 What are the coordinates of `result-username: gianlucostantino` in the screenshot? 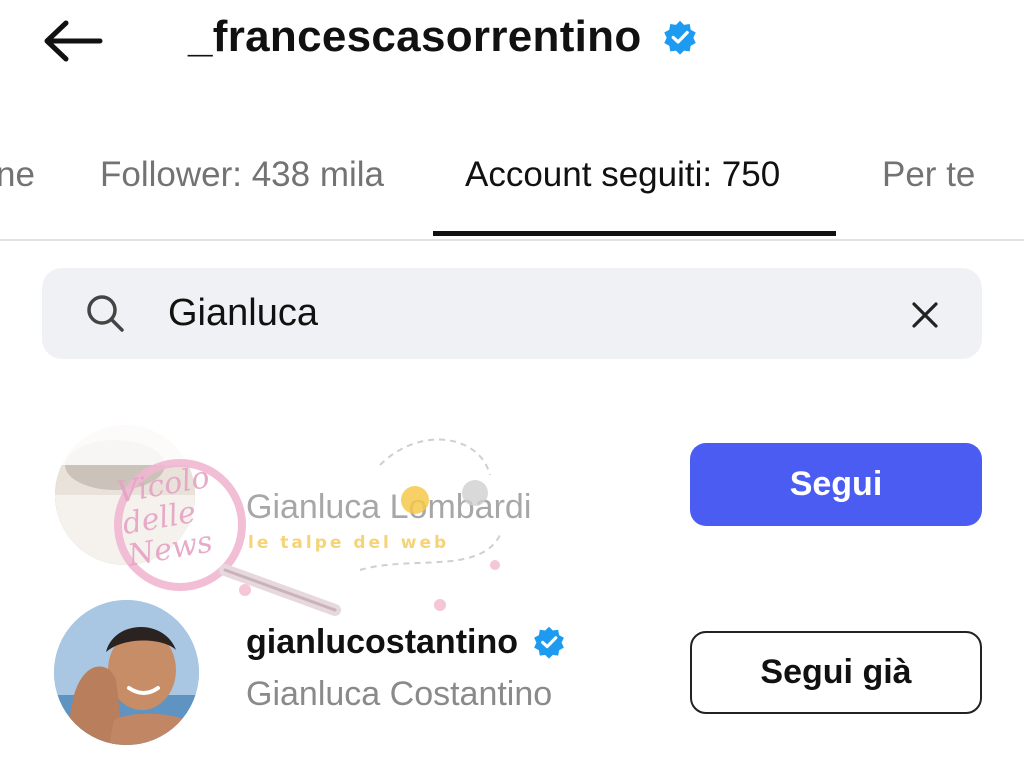 It's located at (382, 642).